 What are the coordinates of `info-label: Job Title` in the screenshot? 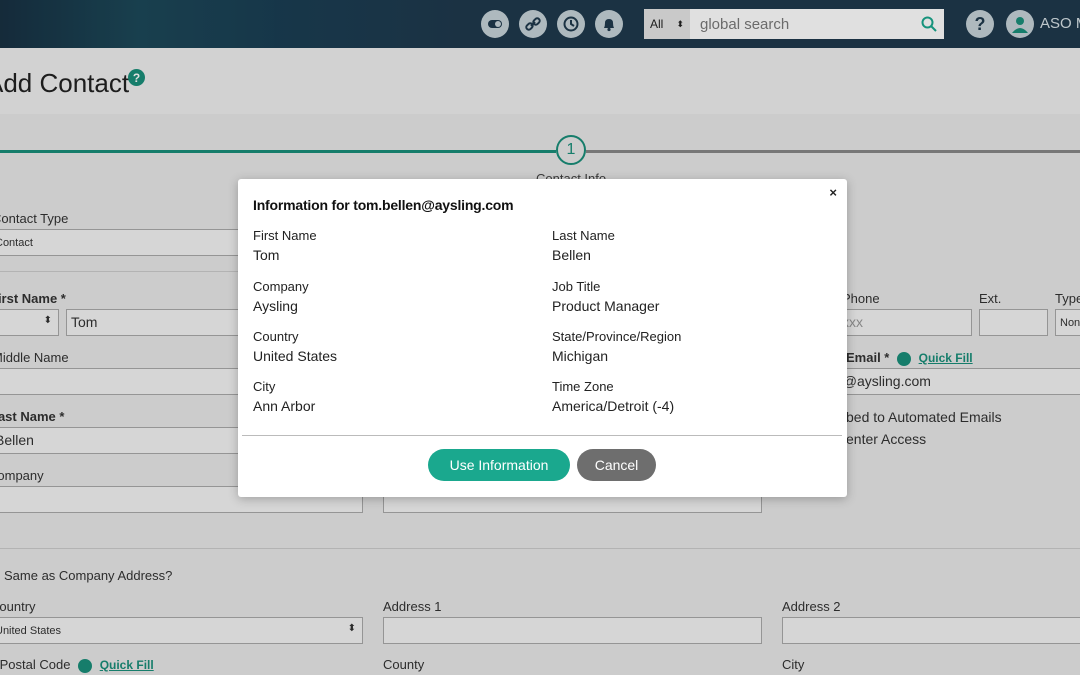 It's located at (576, 286).